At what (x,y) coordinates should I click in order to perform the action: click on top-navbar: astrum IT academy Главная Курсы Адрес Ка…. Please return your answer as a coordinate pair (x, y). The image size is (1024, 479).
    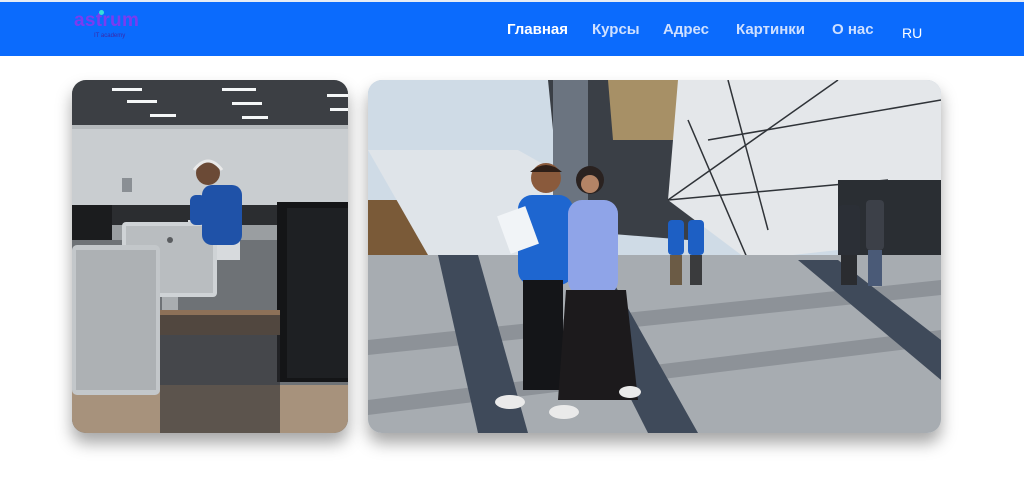
    Looking at the image, I should click on (512, 28).